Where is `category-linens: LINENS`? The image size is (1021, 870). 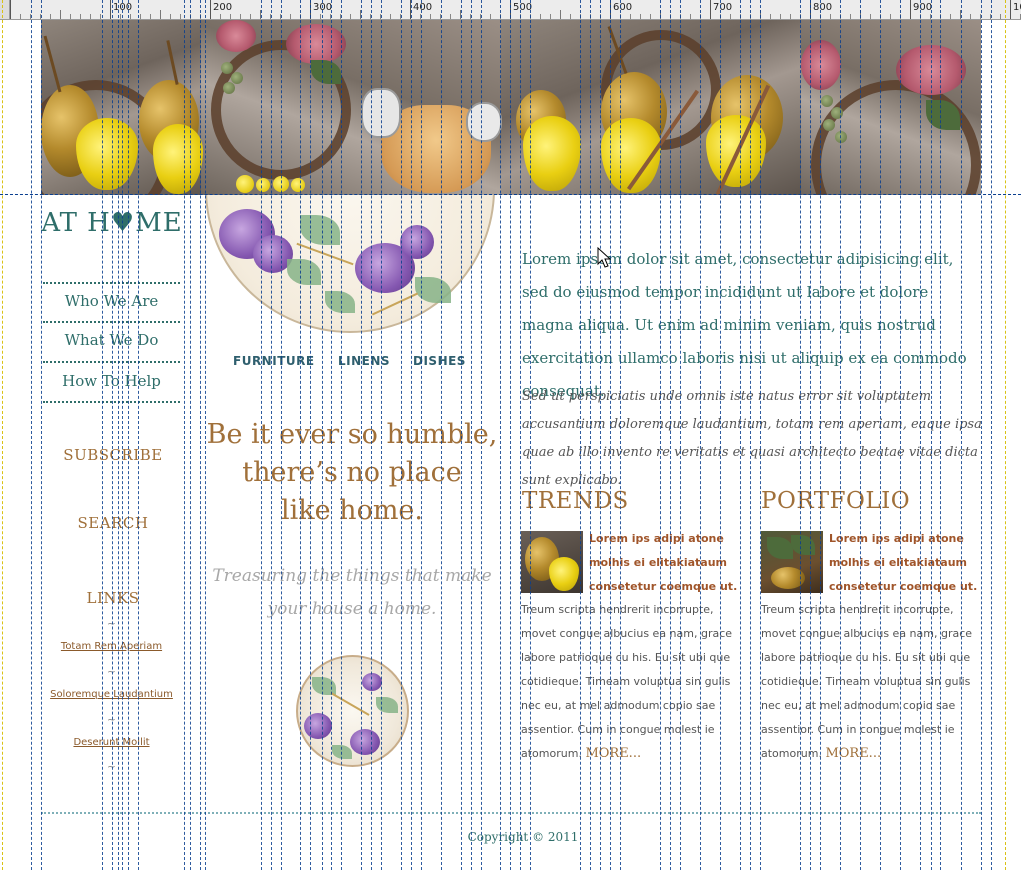
category-linens: LINENS is located at coordinates (364, 361).